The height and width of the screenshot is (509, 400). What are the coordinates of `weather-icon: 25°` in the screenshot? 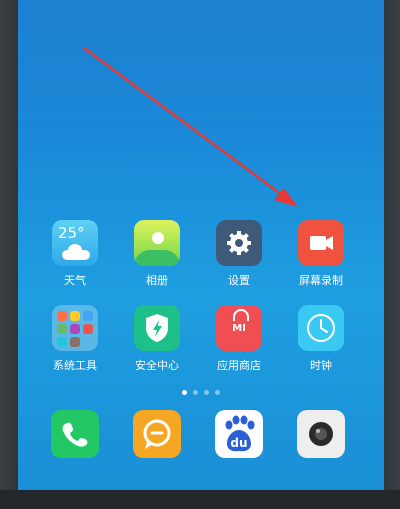 It's located at (75, 243).